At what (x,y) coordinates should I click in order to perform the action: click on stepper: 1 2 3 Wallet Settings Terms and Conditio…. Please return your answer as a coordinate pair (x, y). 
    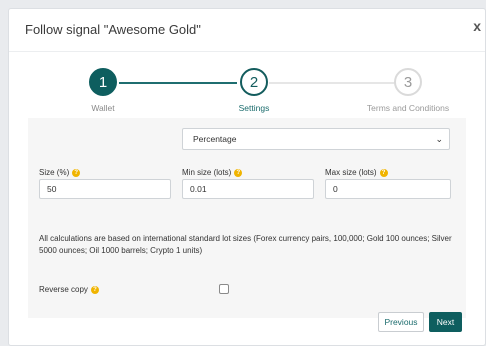
    Looking at the image, I should click on (247, 92).